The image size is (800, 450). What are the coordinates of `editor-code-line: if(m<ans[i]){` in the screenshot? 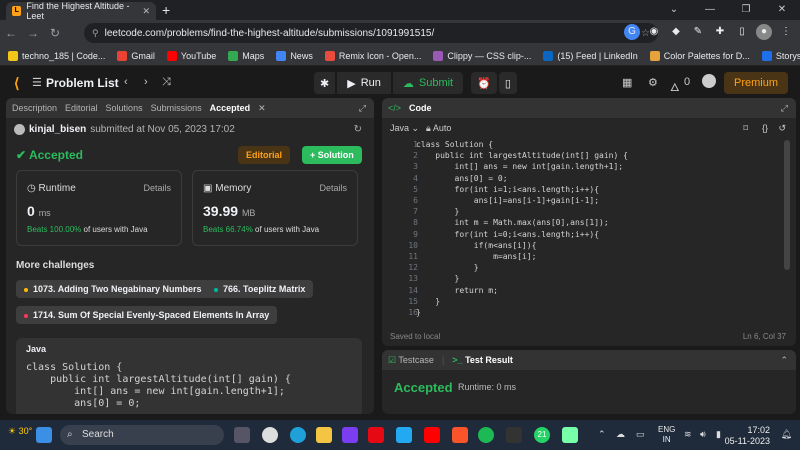 It's located at (476, 245).